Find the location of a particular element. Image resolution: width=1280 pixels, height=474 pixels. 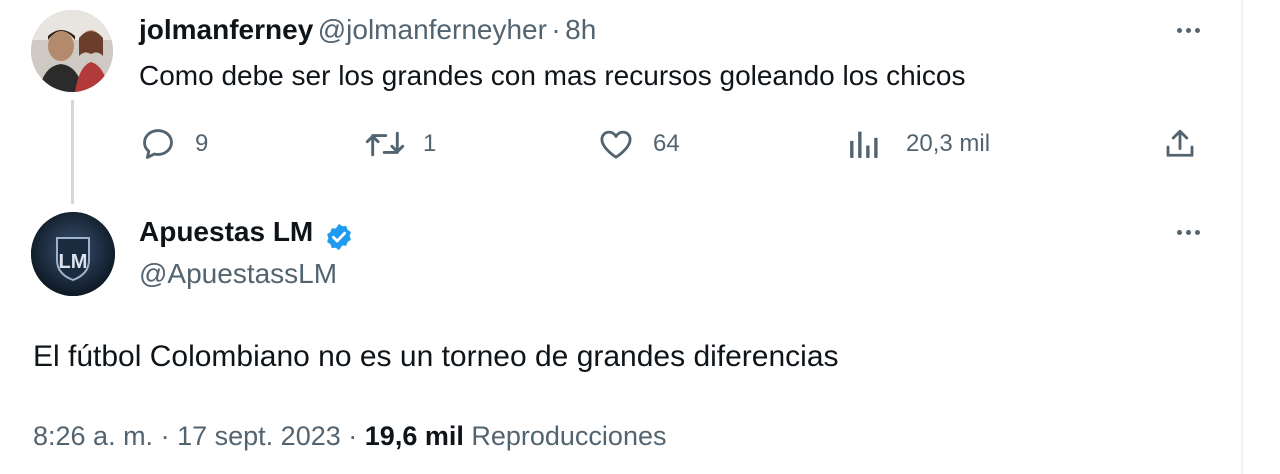

timeline-border is located at coordinates (1242, 237).